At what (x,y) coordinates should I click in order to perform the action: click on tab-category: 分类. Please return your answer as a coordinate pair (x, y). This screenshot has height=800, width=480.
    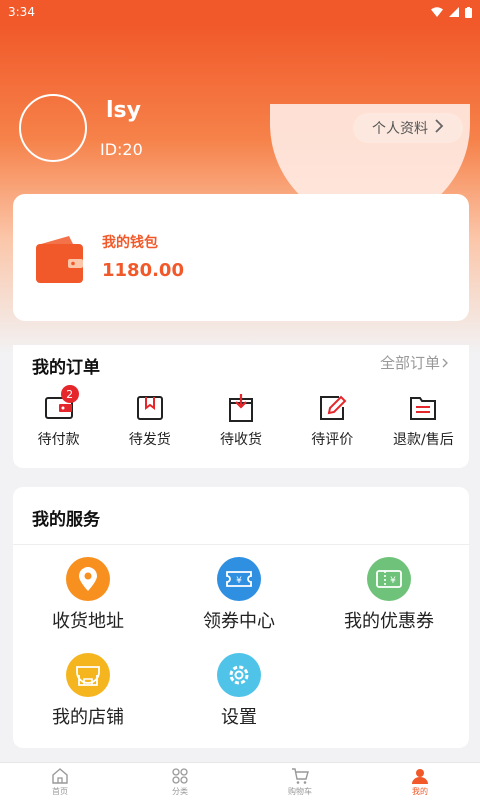
    Looking at the image, I should click on (180, 781).